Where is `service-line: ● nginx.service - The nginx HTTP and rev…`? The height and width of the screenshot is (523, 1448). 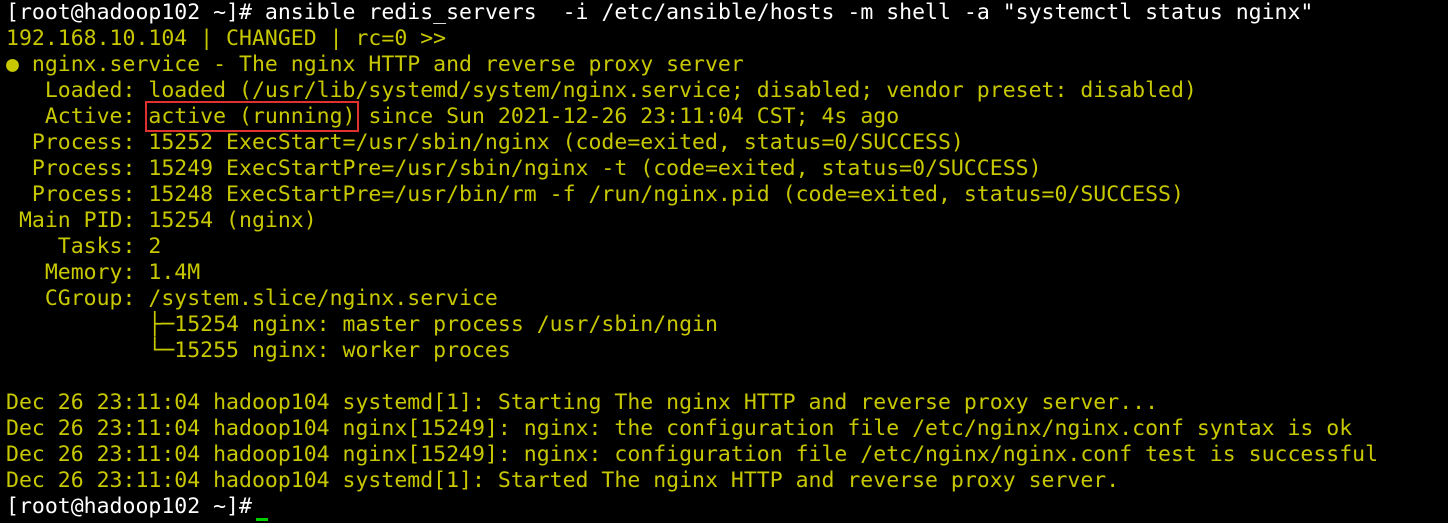 service-line: ● nginx.service - The nginx HTTP and rev… is located at coordinates (375, 64).